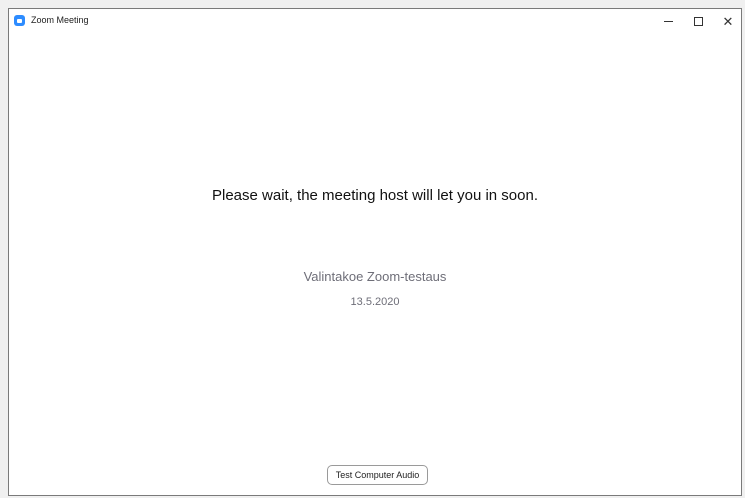 This screenshot has width=745, height=498. I want to click on close-icon: ✕, so click(728, 21).